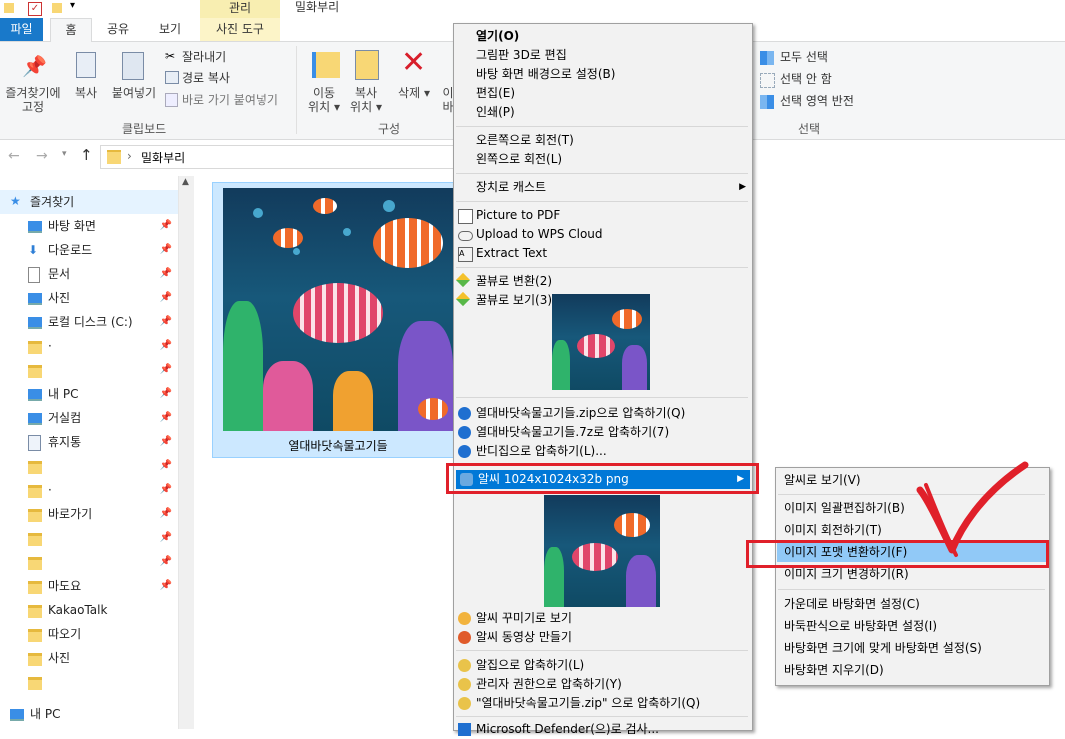  I want to click on delete-icon: ✕, so click(414, 62).